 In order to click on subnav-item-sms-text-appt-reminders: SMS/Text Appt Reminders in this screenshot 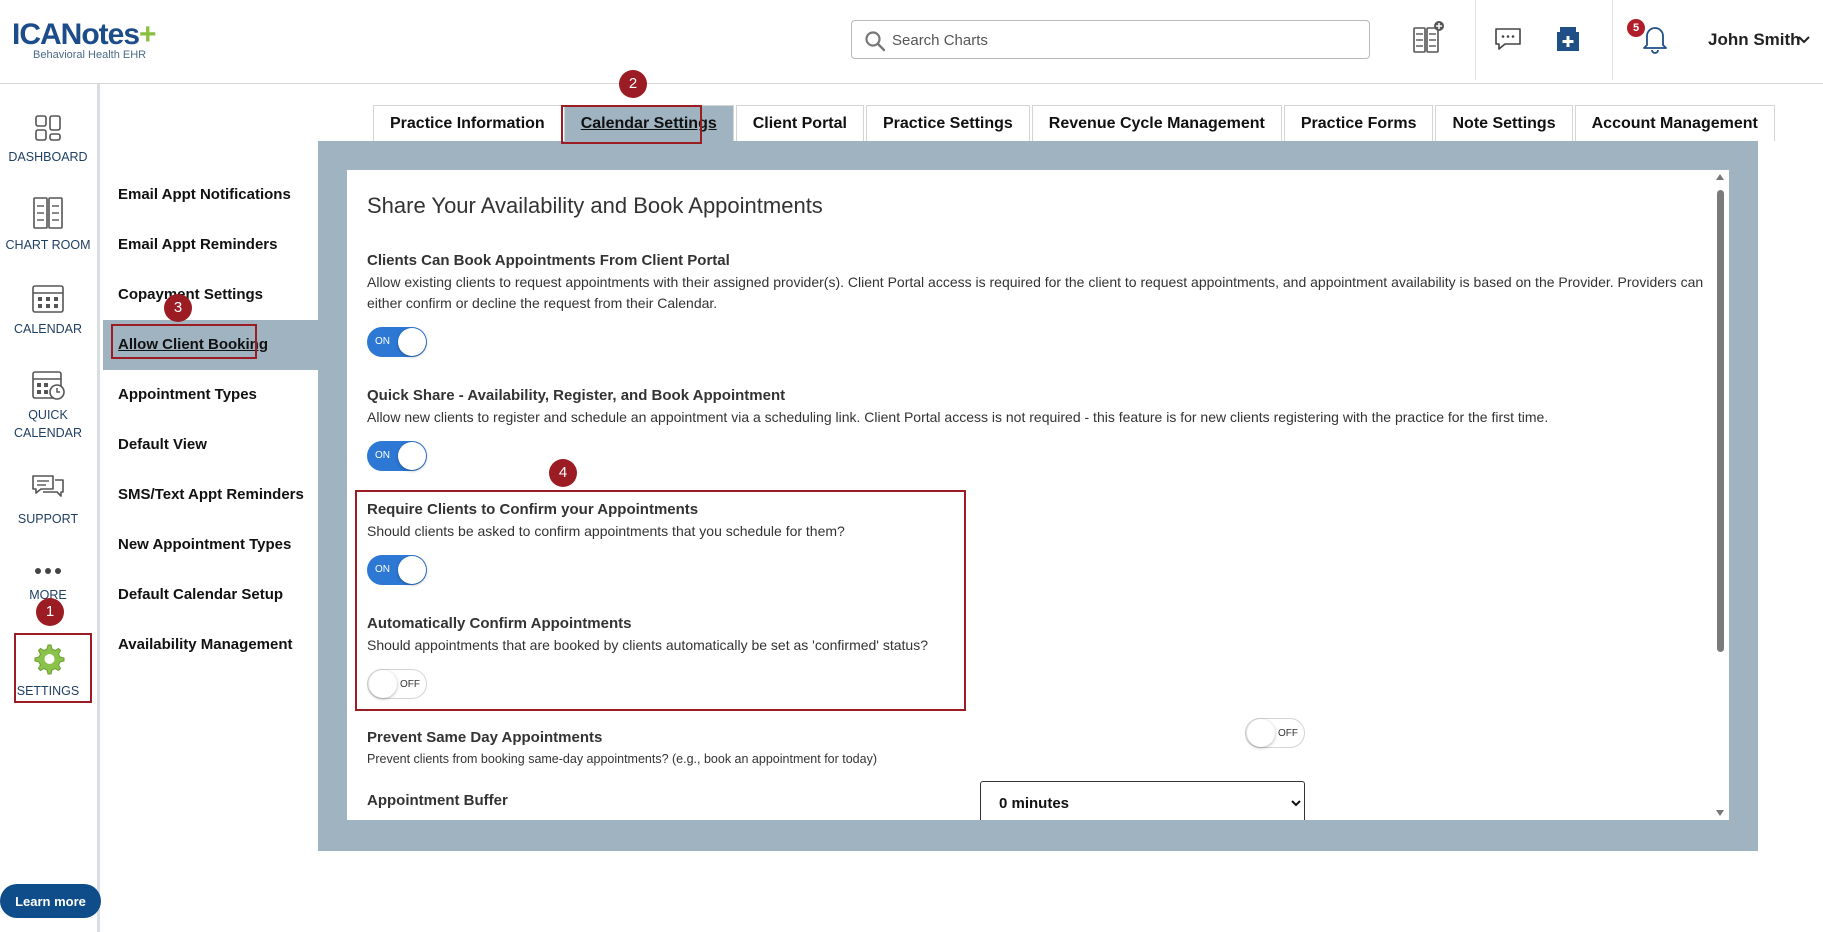, I will do `click(210, 495)`.